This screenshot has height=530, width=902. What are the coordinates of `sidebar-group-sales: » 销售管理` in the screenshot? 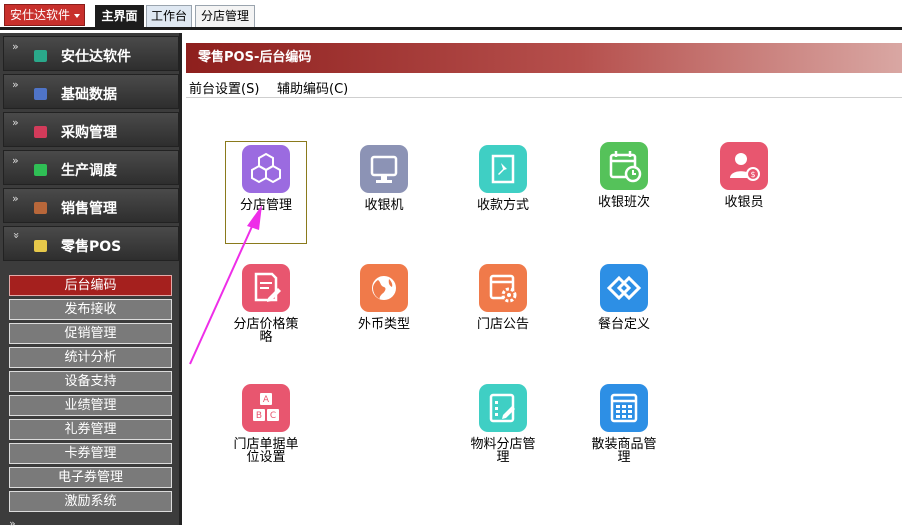 It's located at (91, 205).